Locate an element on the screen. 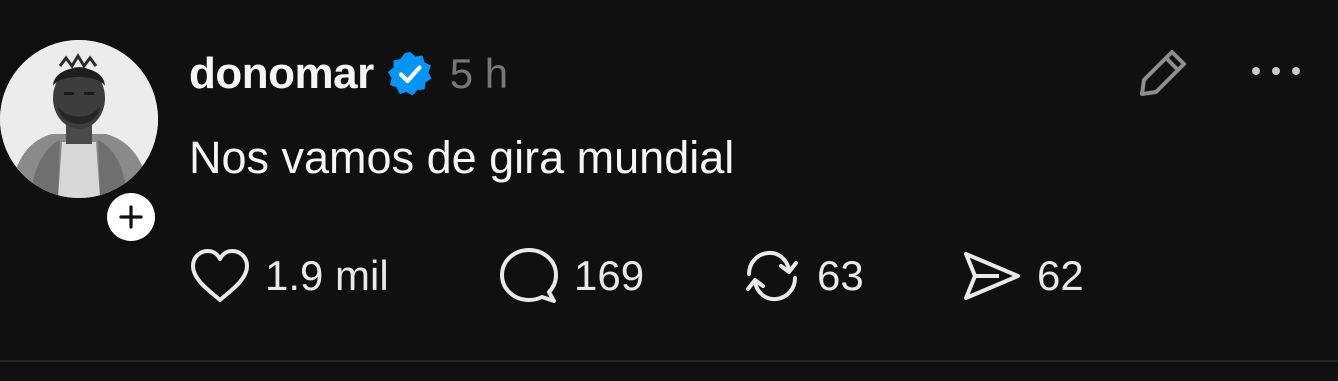 The width and height of the screenshot is (1338, 381). like-button: 1.9 mil is located at coordinates (343, 276).